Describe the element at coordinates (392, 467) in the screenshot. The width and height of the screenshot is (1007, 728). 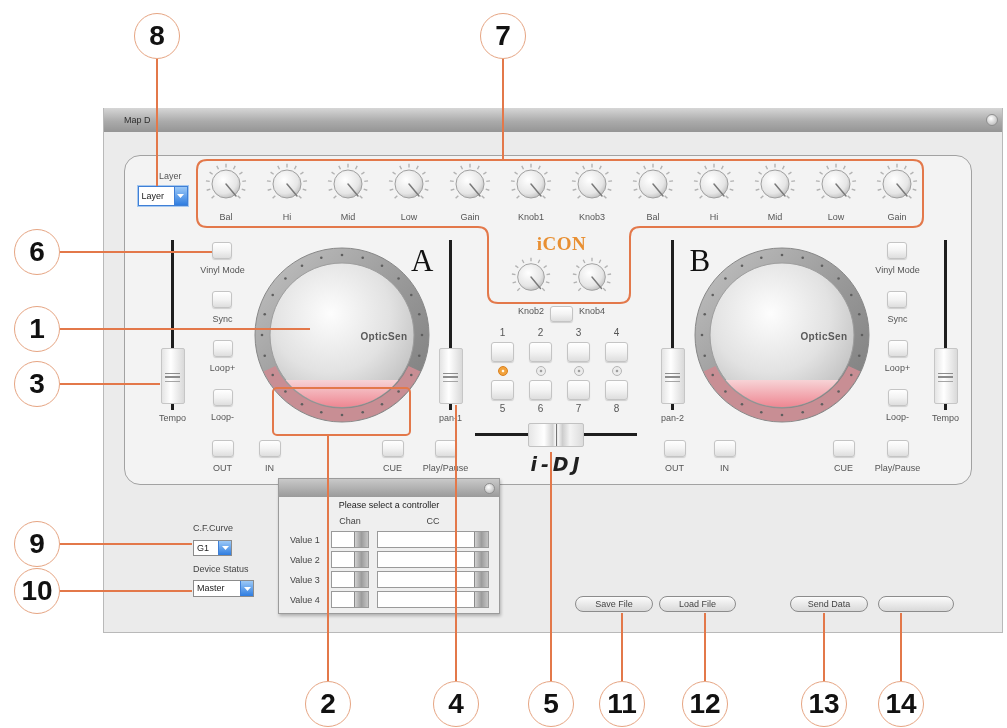
I see `button-label: CUE` at that location.